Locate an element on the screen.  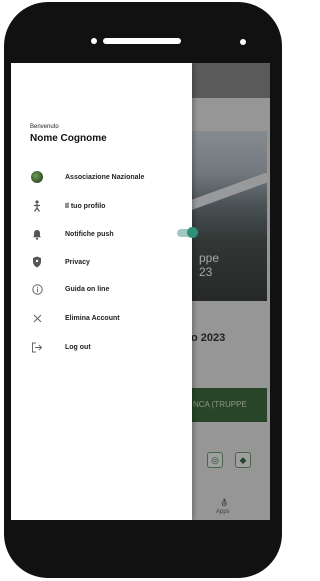
menu-item-label: Privacy is located at coordinates (77, 262).